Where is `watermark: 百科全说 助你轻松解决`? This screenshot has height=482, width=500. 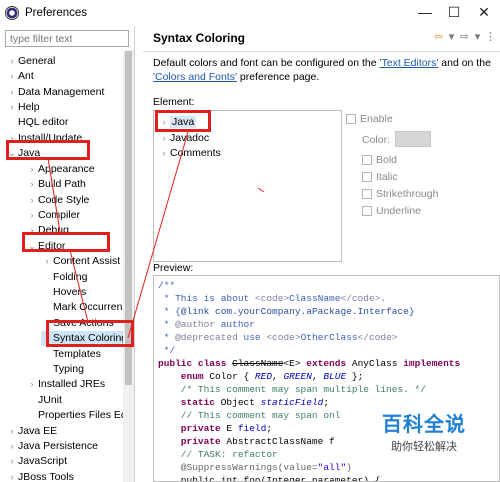
watermark: 百科全说 助你轻松解决 is located at coordinates (424, 431).